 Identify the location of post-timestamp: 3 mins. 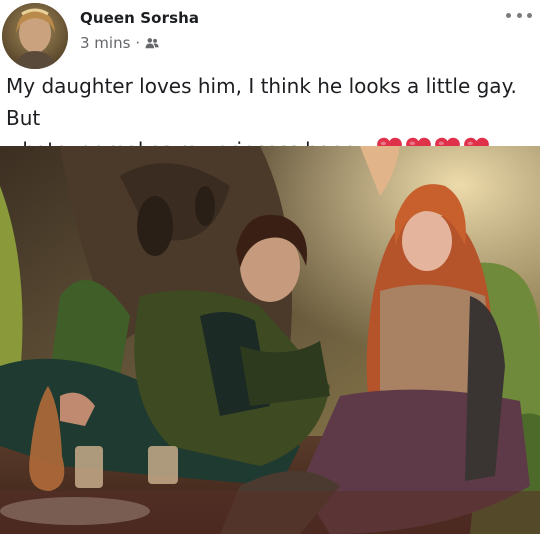
(105, 43).